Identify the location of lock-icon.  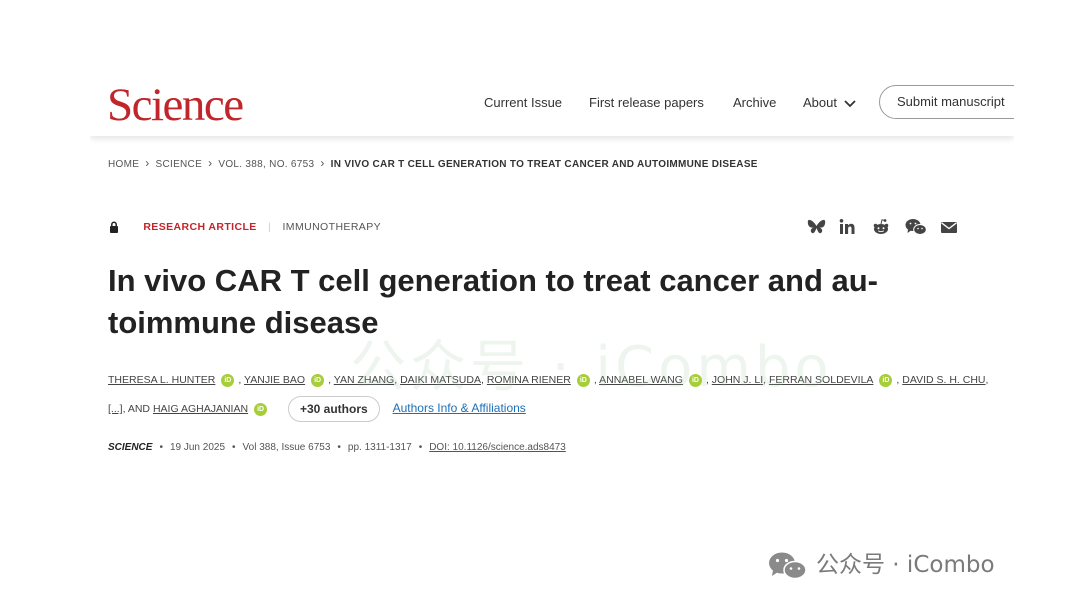
(114, 227).